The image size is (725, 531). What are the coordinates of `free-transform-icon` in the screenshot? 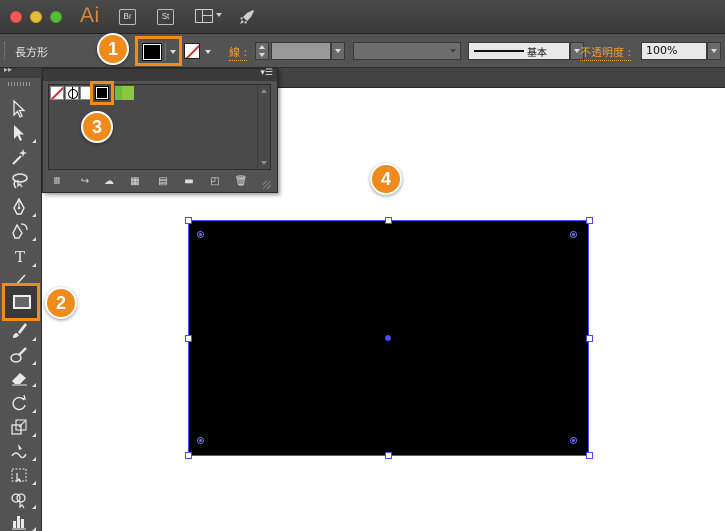 It's located at (19, 475).